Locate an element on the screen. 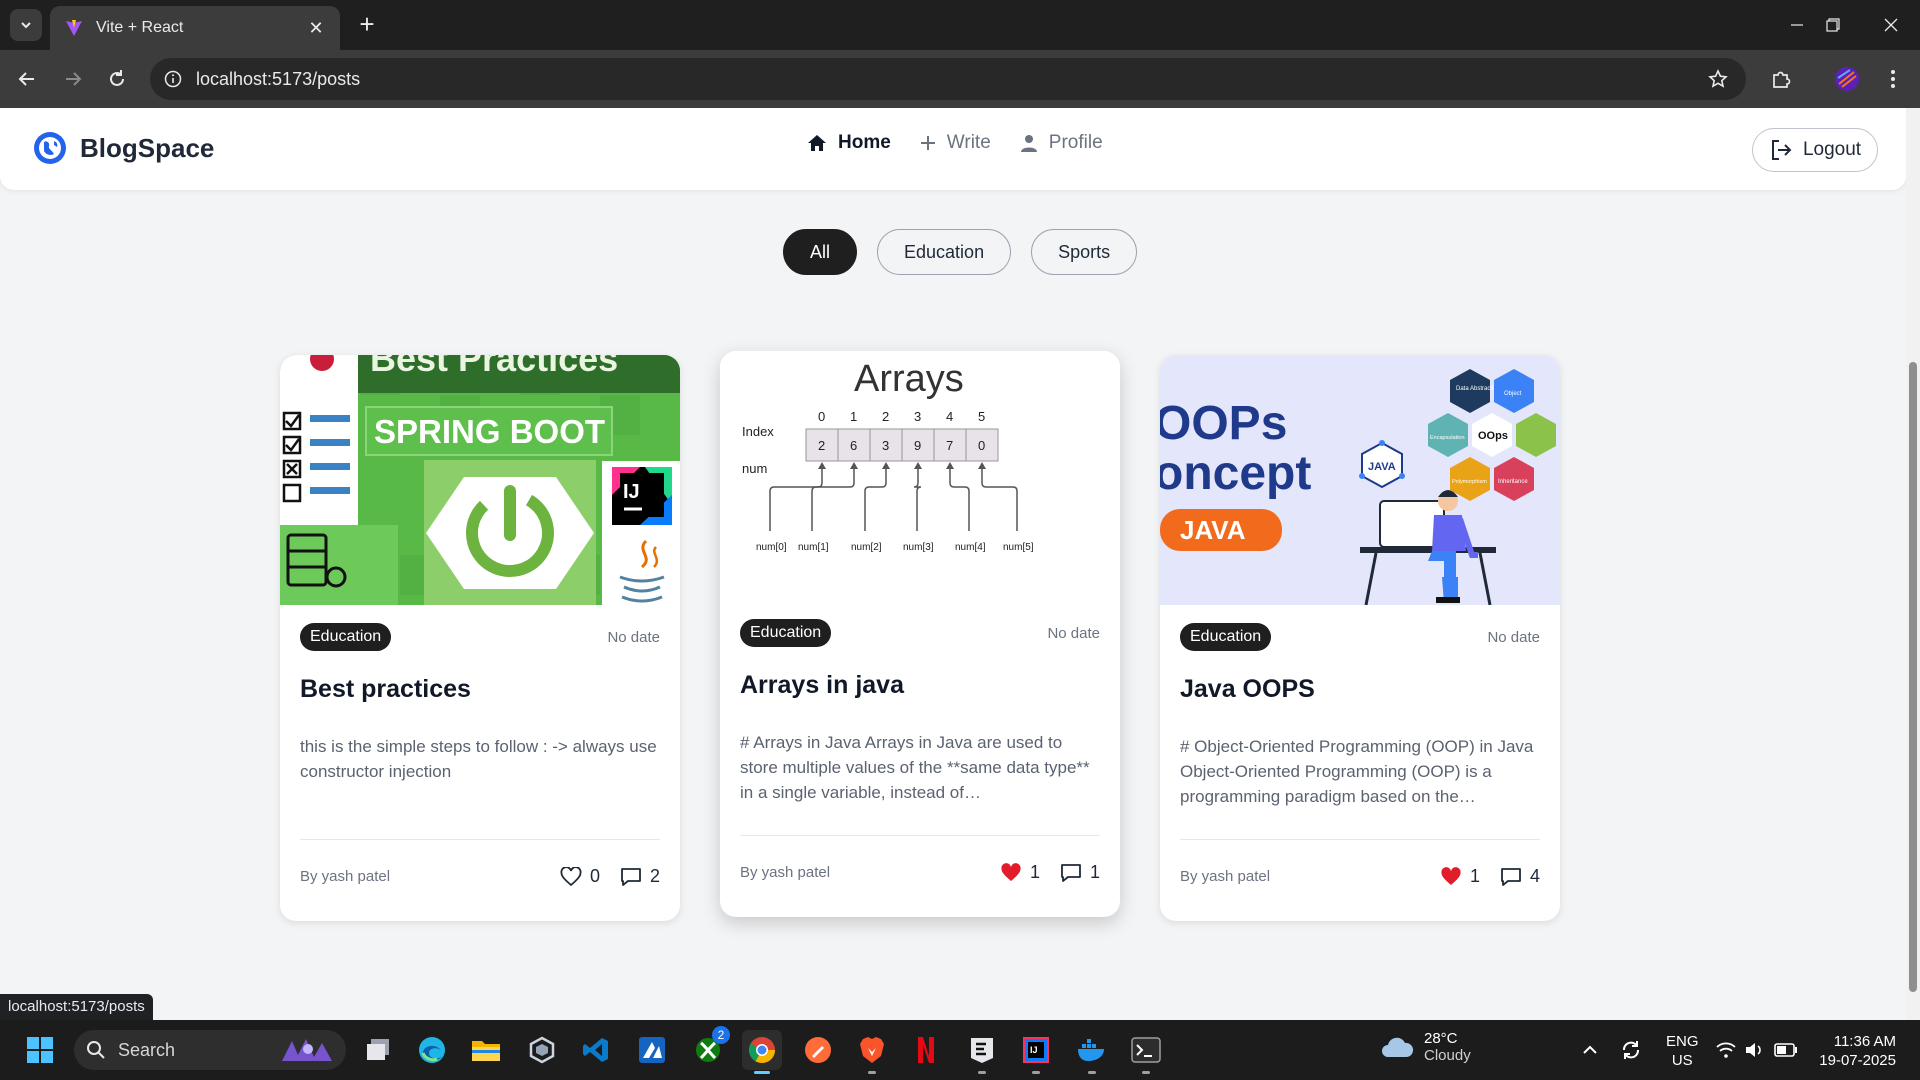 The height and width of the screenshot is (1080, 1920). nav-home: Home is located at coordinates (848, 143).